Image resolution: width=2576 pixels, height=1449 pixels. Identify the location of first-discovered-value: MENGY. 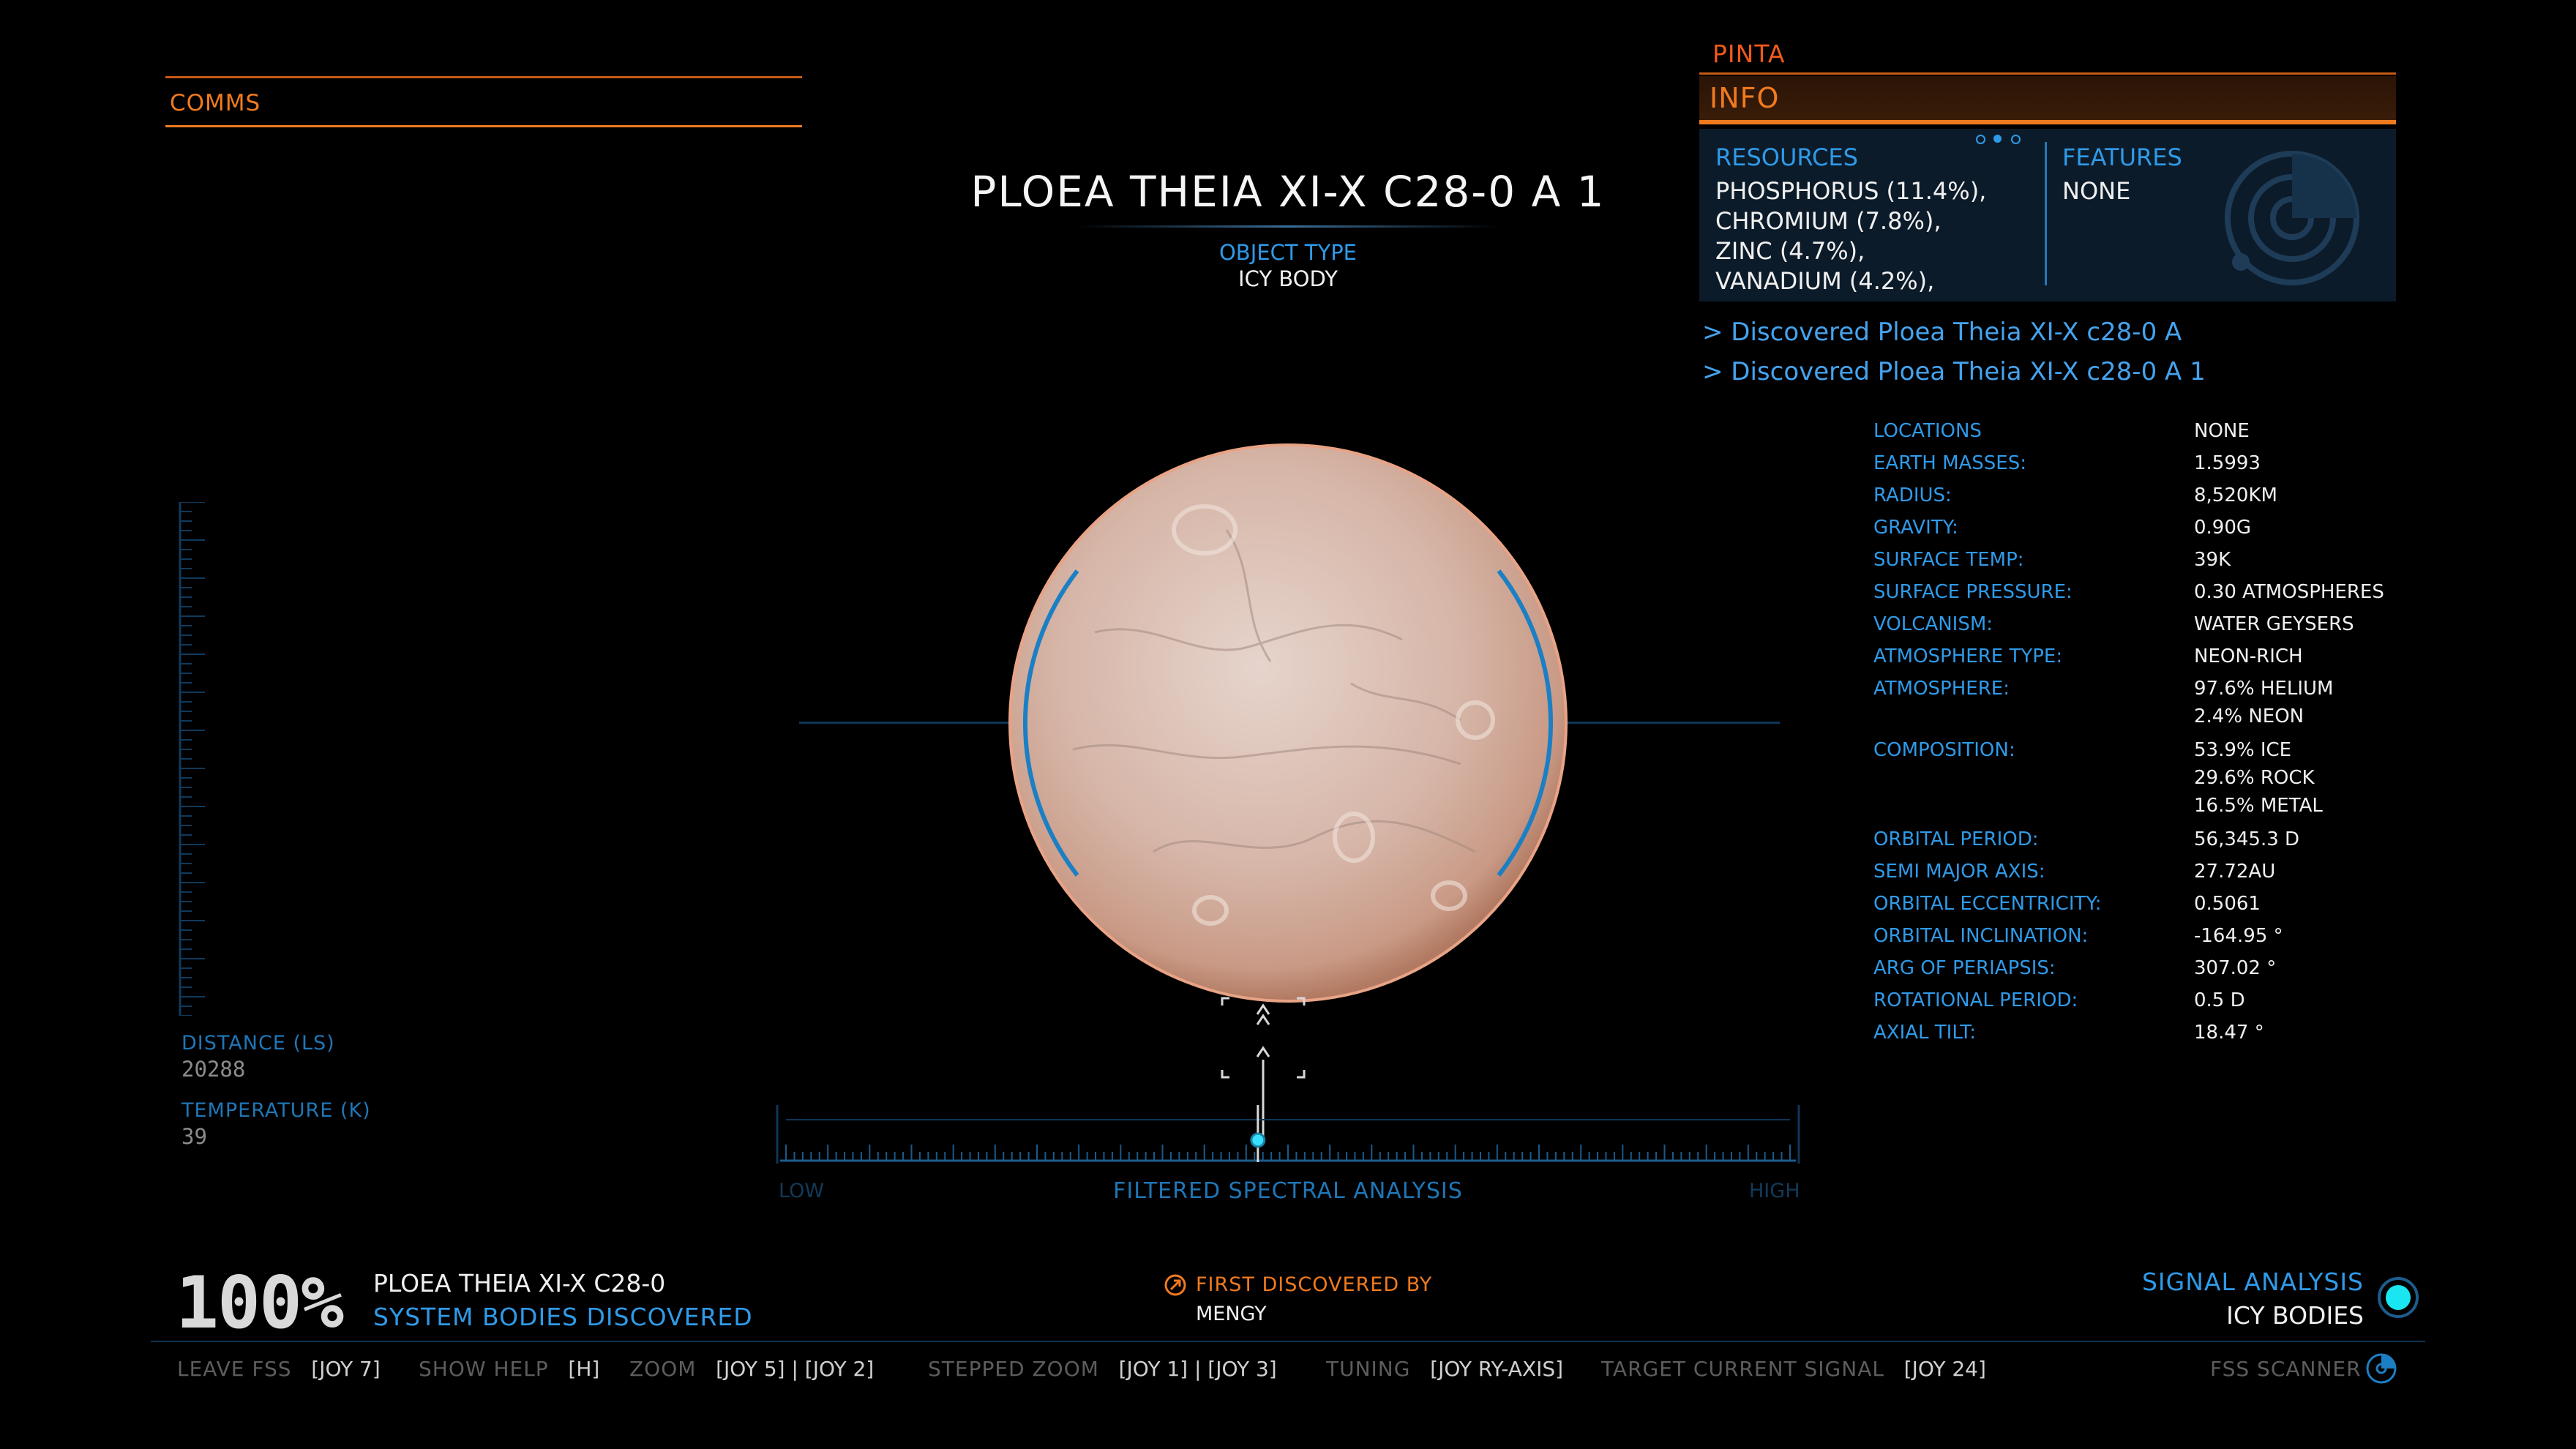
(1231, 1314).